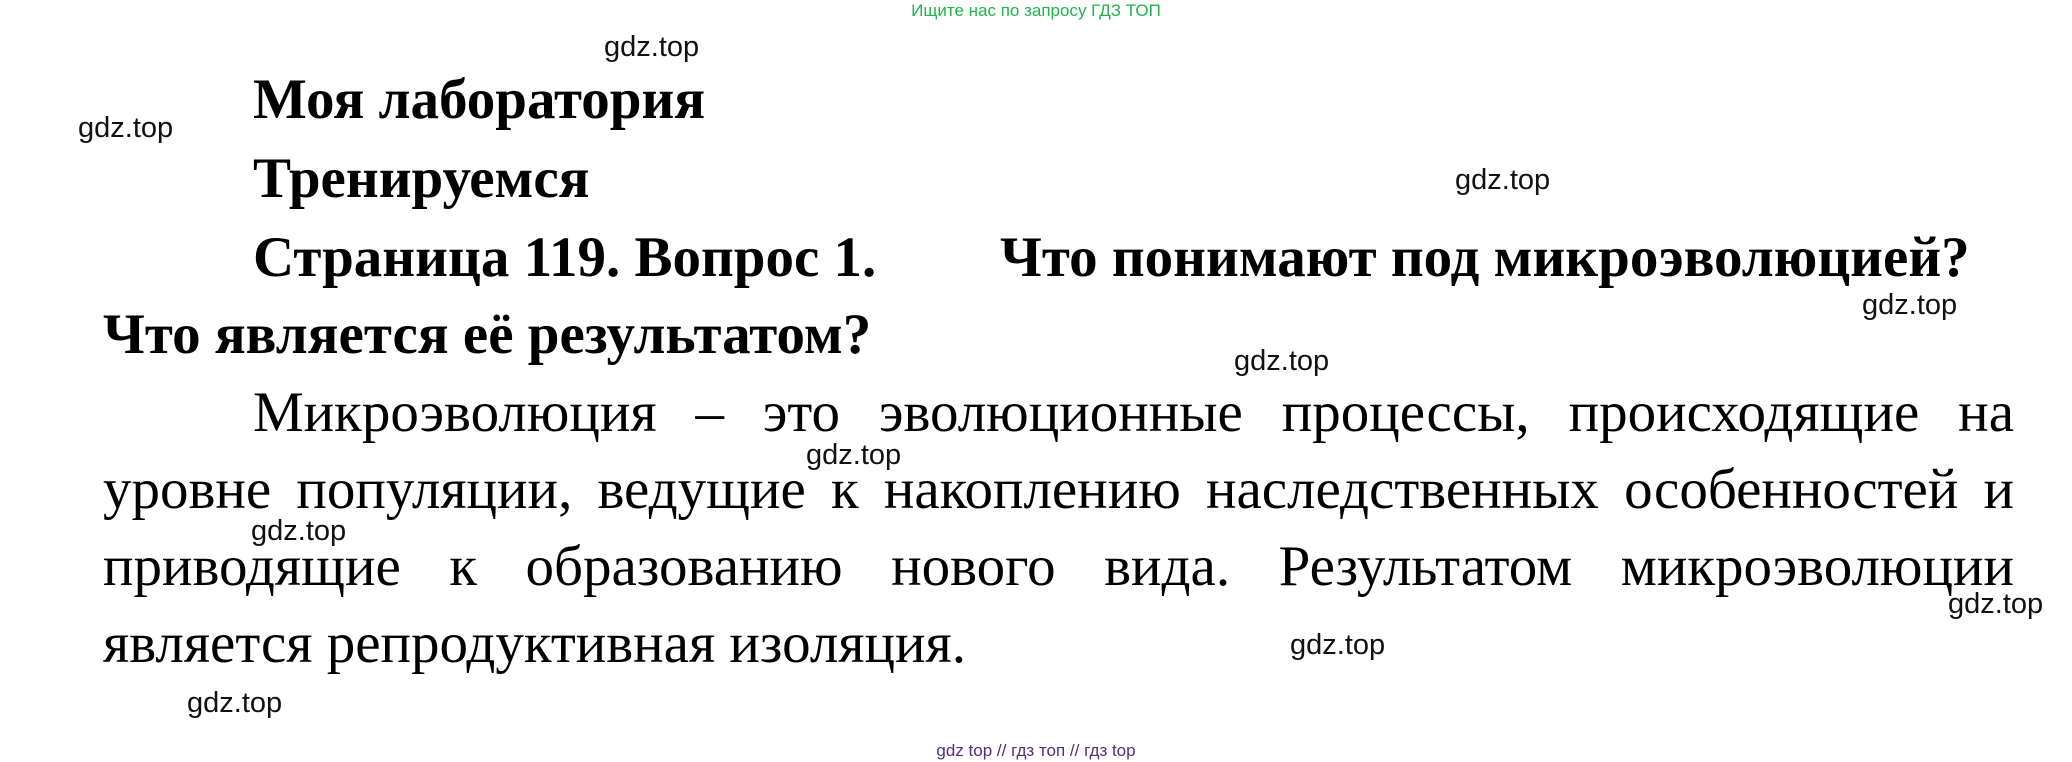 This screenshot has width=2072, height=762. I want to click on footer-links: gdz top // гдз топ // гдз top, so click(1036, 751).